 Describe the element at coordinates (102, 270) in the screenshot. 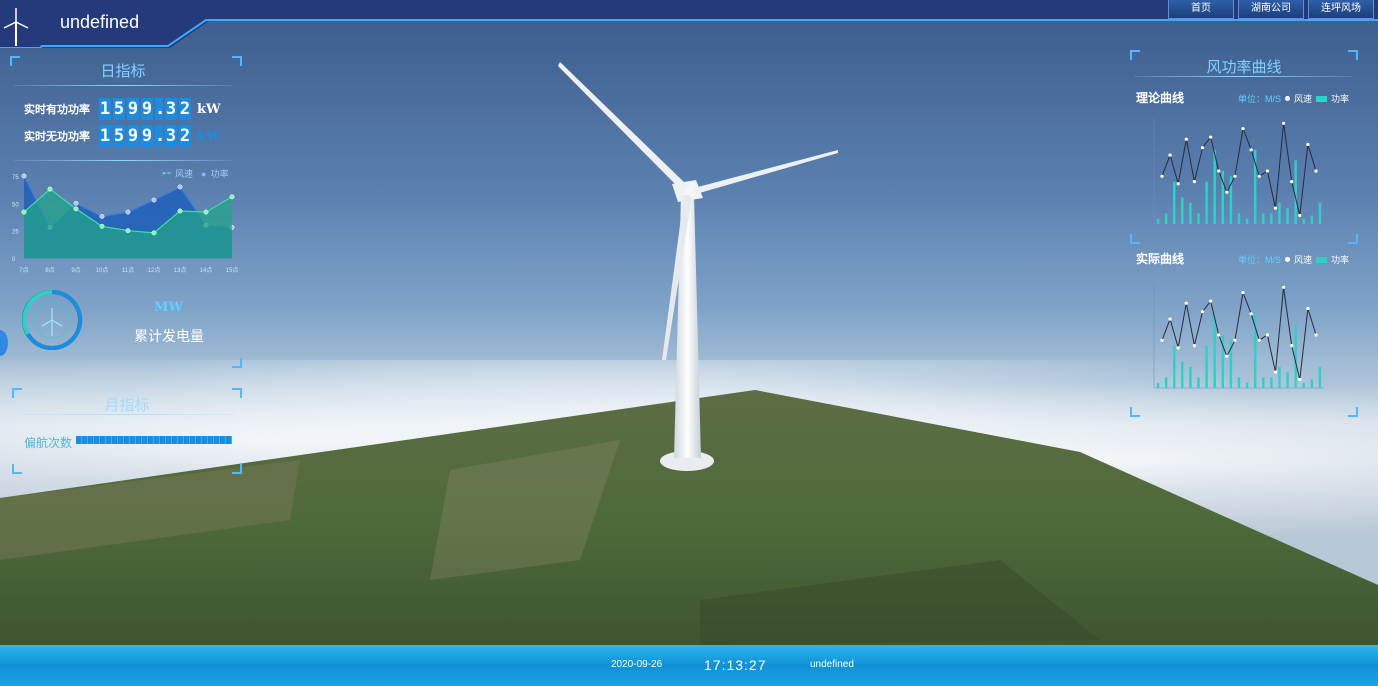

I see `x-tick-label: 10点` at that location.